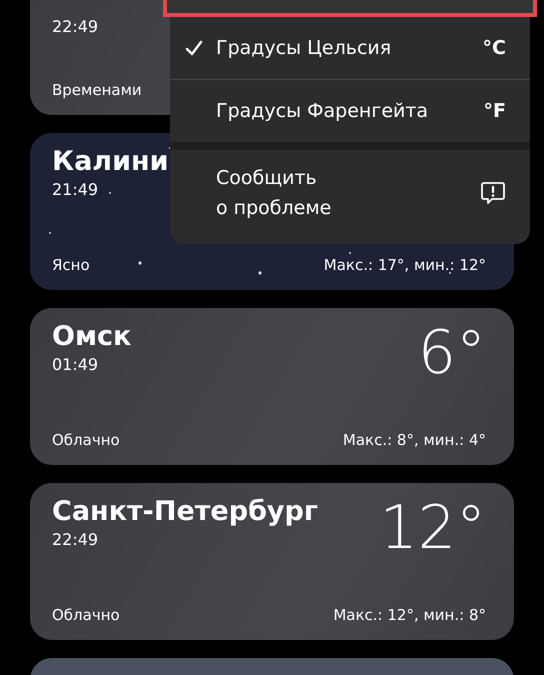  Describe the element at coordinates (97, 90) in the screenshot. I see `weather-condition: Временами` at that location.